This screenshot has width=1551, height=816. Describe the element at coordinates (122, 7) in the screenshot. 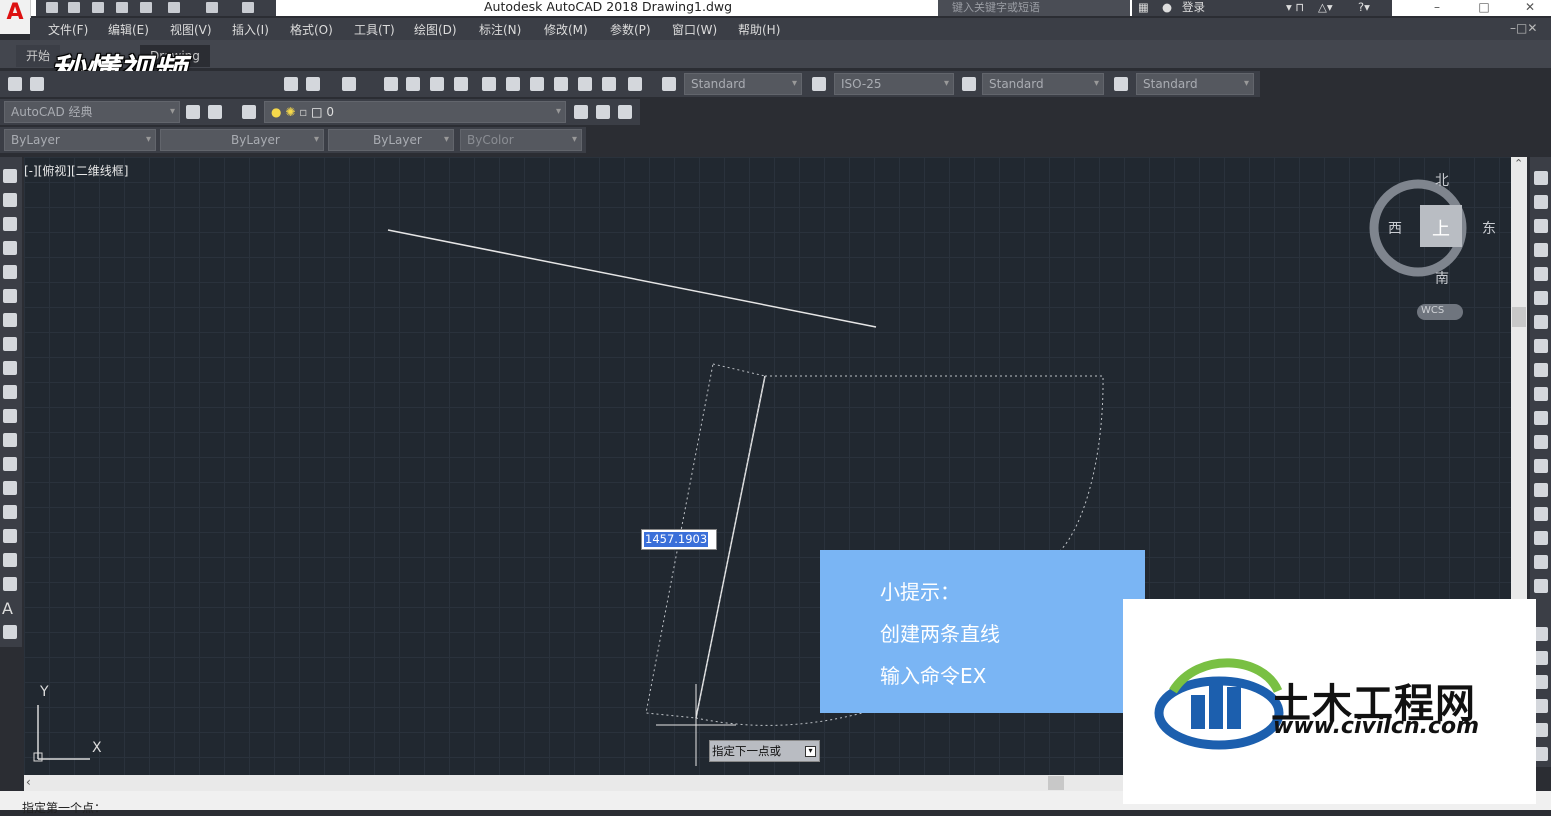

I see `save-as-icon` at that location.